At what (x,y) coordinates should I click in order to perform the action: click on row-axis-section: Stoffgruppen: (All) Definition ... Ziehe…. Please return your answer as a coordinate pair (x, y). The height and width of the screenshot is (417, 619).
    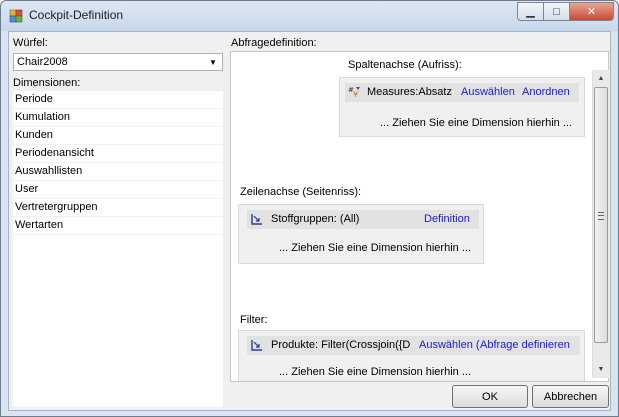
    Looking at the image, I should click on (361, 234).